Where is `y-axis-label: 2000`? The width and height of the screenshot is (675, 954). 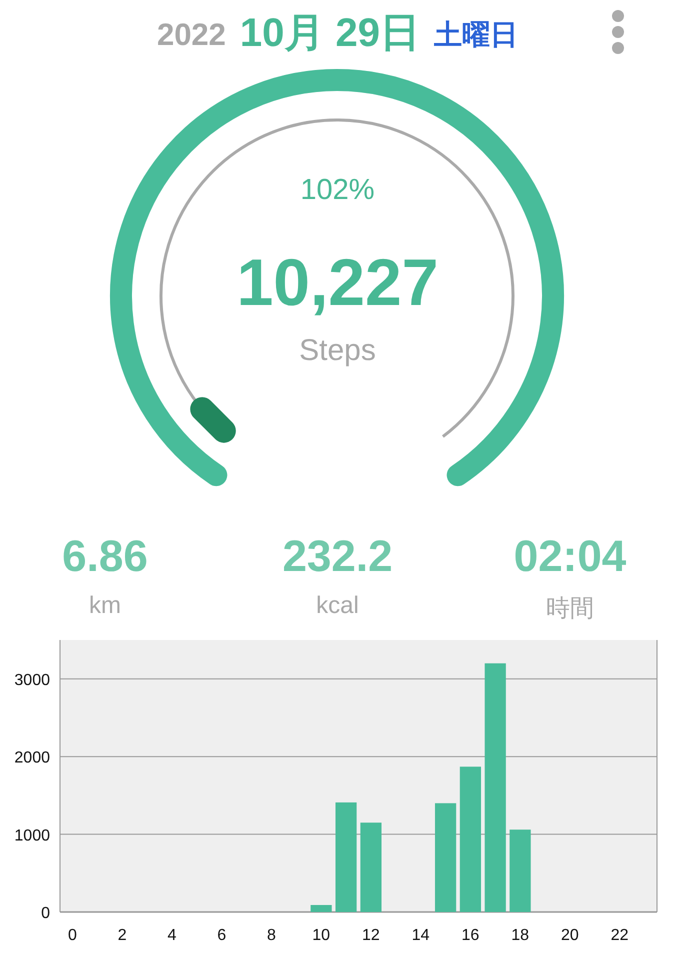 y-axis-label: 2000 is located at coordinates (32, 758).